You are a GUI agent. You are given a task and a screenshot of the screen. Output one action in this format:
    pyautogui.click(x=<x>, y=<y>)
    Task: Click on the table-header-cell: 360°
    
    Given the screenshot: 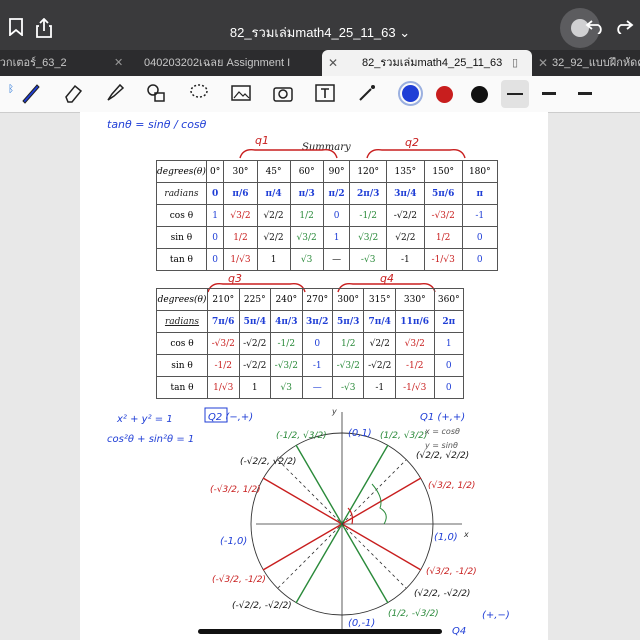 What is the action you would take?
    pyautogui.click(x=448, y=299)
    